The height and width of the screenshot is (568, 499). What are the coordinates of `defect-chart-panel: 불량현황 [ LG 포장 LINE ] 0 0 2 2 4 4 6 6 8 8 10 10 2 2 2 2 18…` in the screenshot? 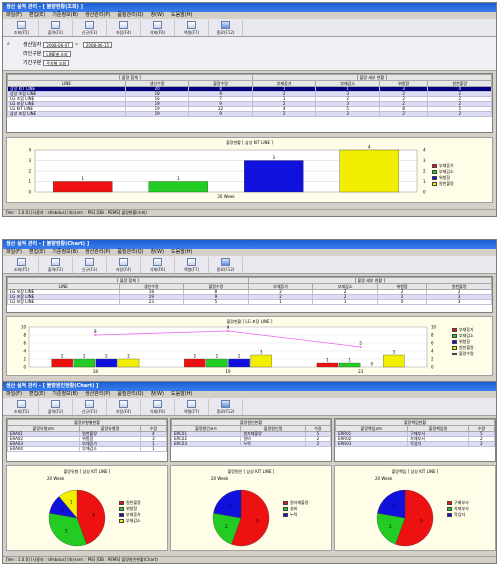 It's located at (249, 346).